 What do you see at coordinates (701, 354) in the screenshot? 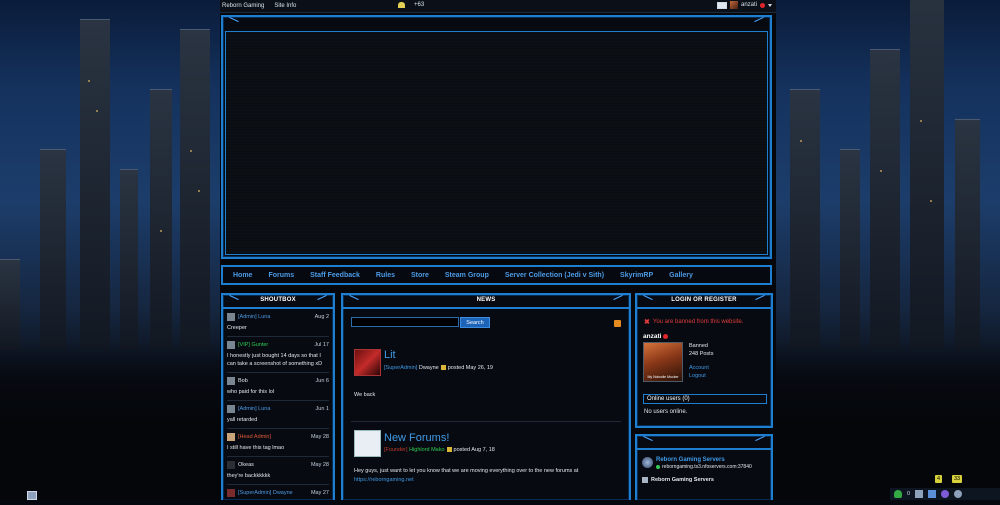
I see `user-posts: 248 Posts` at bounding box center [701, 354].